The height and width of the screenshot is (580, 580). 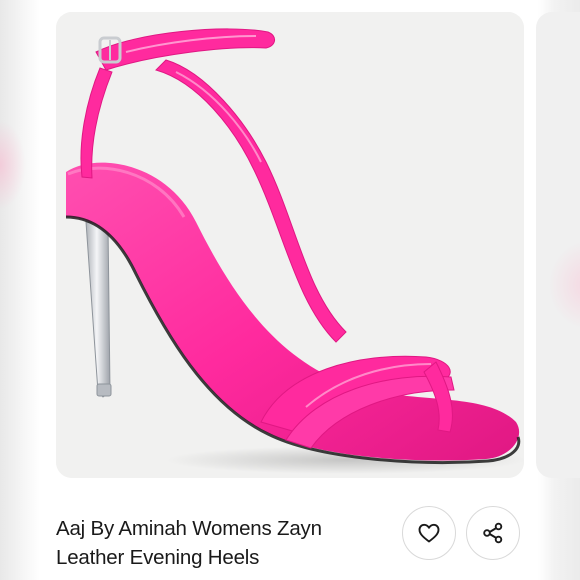 What do you see at coordinates (564, 285) in the screenshot?
I see `next-card-image-edge` at bounding box center [564, 285].